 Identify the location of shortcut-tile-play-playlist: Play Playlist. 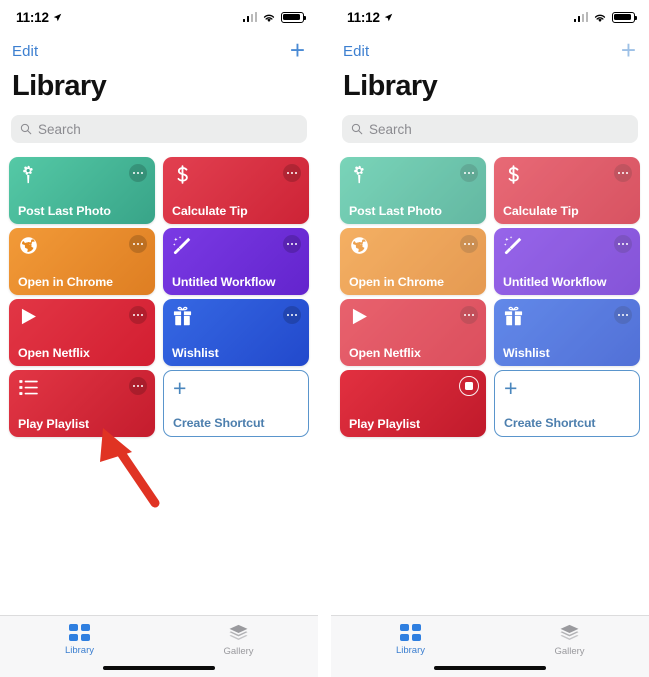
(82, 403).